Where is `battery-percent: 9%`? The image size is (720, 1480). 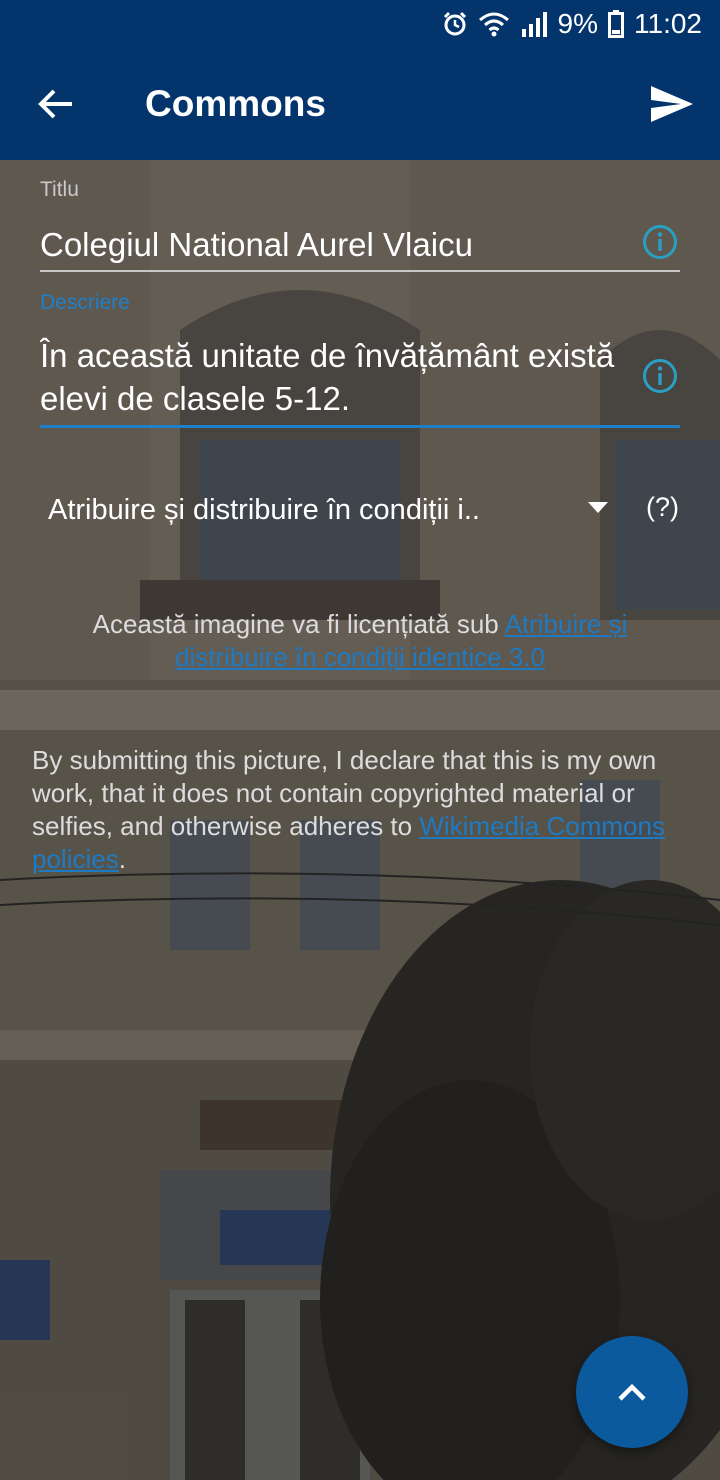 battery-percent: 9% is located at coordinates (577, 23).